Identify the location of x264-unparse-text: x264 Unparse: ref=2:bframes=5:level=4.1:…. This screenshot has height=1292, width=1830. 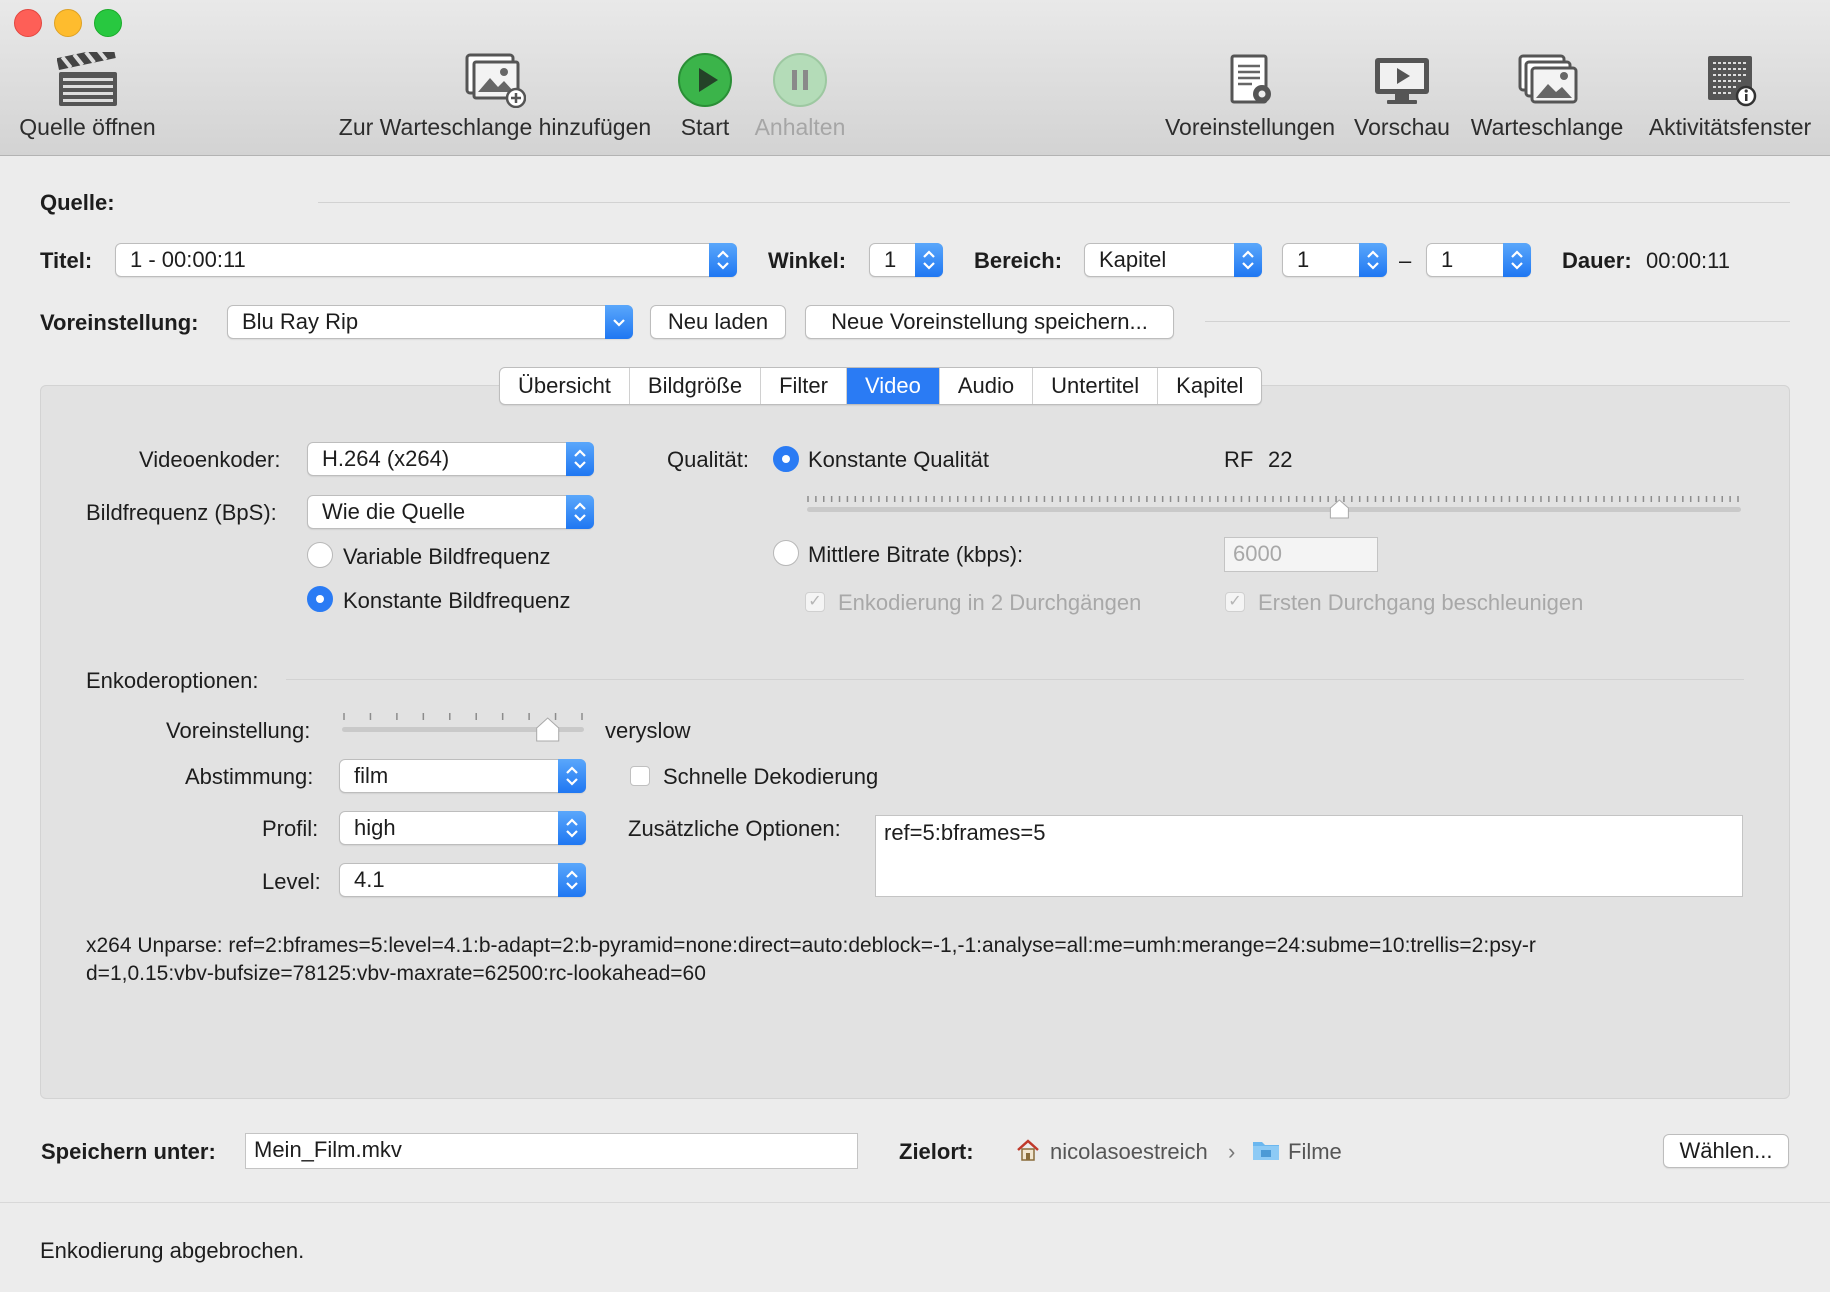
(811, 960).